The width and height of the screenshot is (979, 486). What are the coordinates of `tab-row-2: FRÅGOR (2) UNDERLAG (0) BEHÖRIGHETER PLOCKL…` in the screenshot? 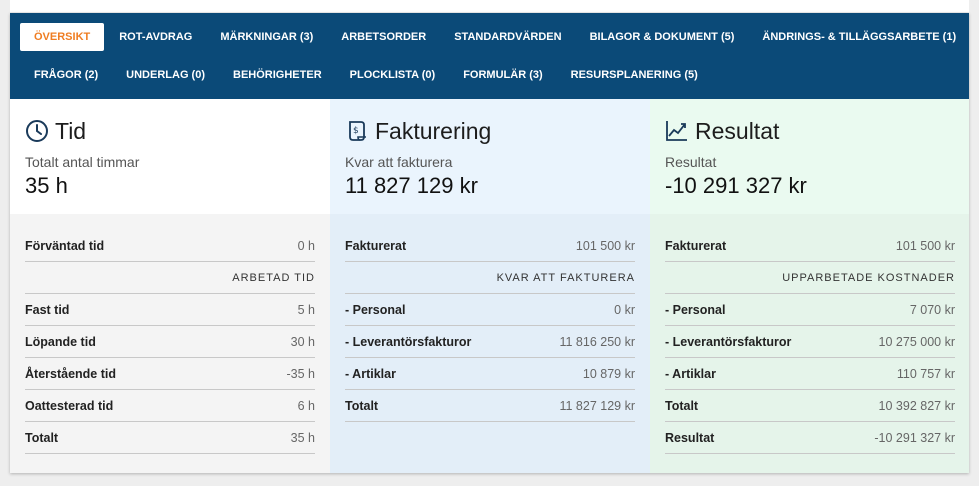 It's located at (366, 75).